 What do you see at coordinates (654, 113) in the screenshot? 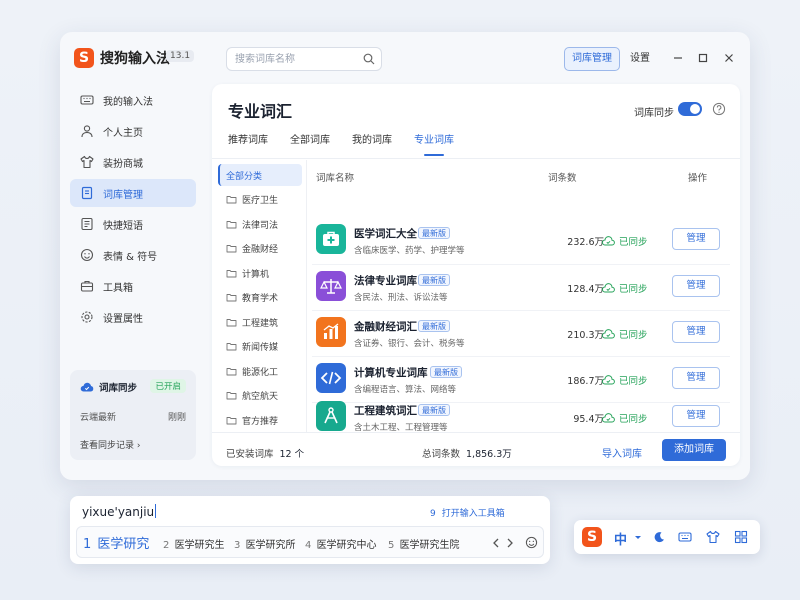
I see `sync-toggle-label: 词库同步` at bounding box center [654, 113].